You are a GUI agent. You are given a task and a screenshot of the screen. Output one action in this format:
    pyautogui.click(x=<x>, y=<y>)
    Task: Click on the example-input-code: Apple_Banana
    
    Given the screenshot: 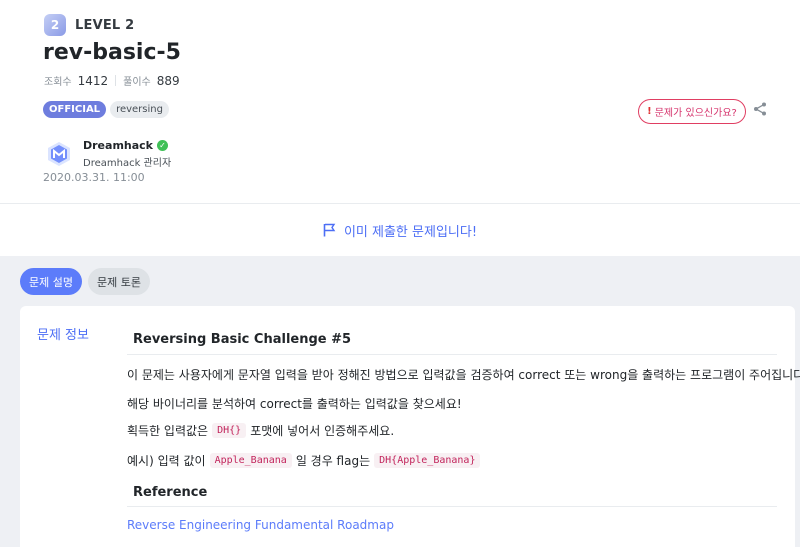 What is the action you would take?
    pyautogui.click(x=250, y=460)
    